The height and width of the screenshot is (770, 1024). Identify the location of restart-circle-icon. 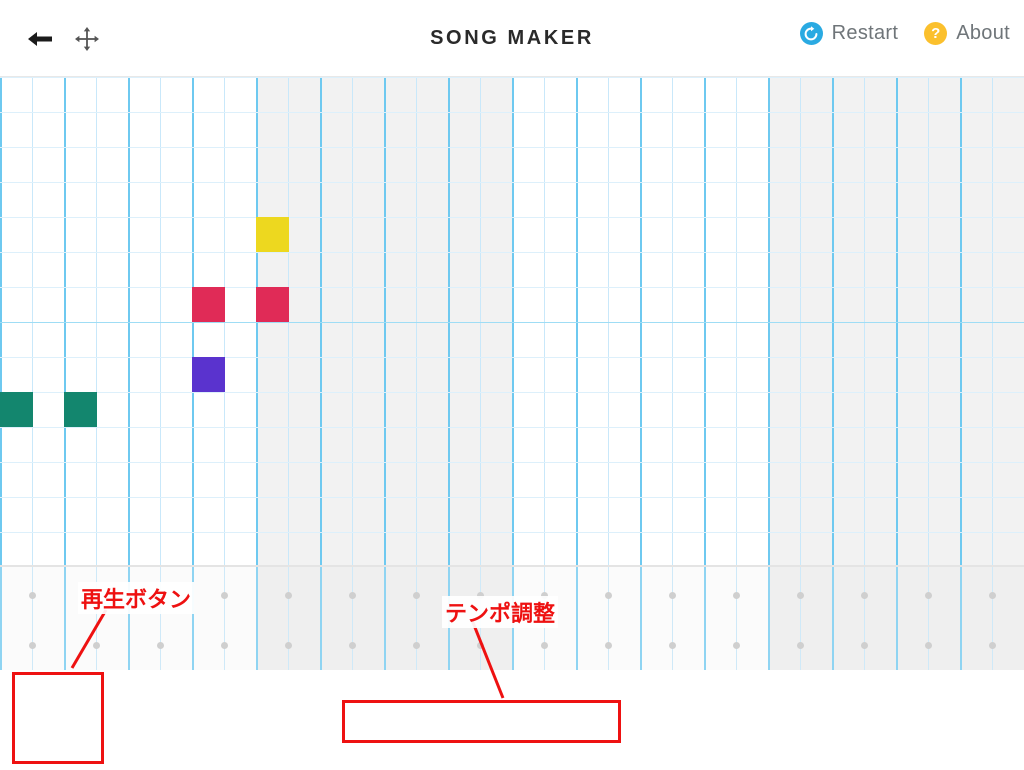
(811, 33).